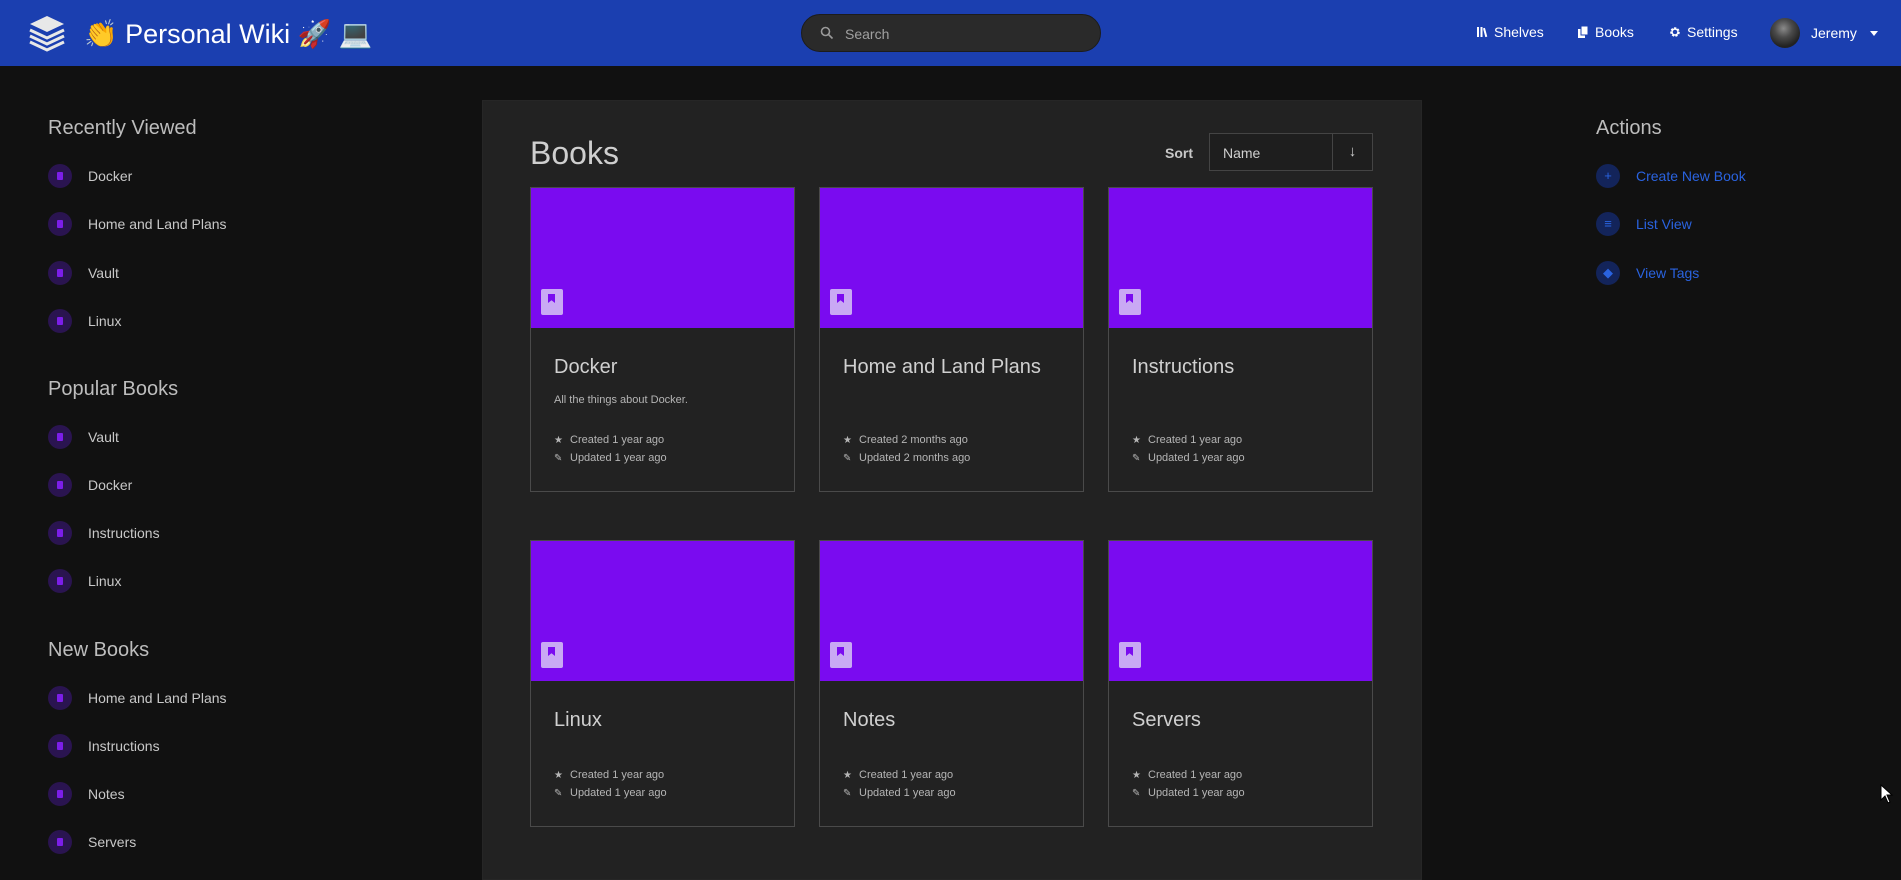  What do you see at coordinates (913, 440) in the screenshot?
I see `created-text: Created 2 months ago` at bounding box center [913, 440].